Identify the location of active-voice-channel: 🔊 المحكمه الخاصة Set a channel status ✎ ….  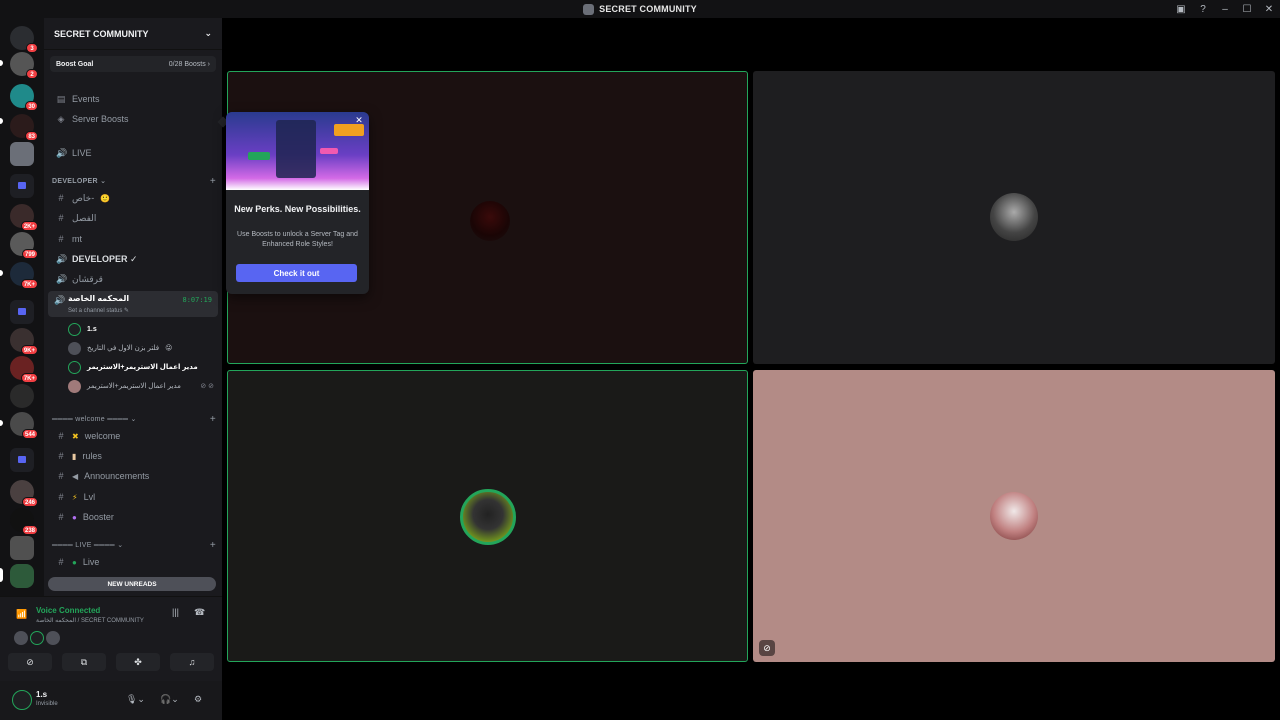
(133, 304).